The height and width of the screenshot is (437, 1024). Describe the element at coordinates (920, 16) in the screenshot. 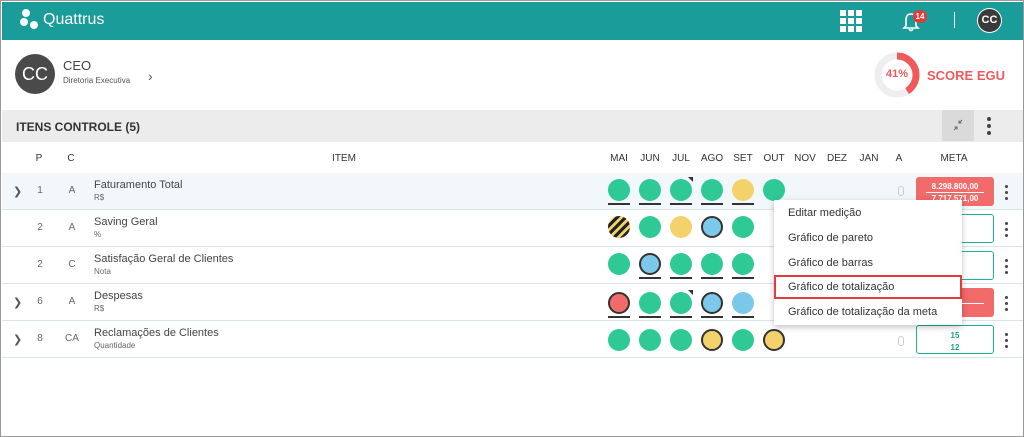

I see `notification-badge: 14` at that location.